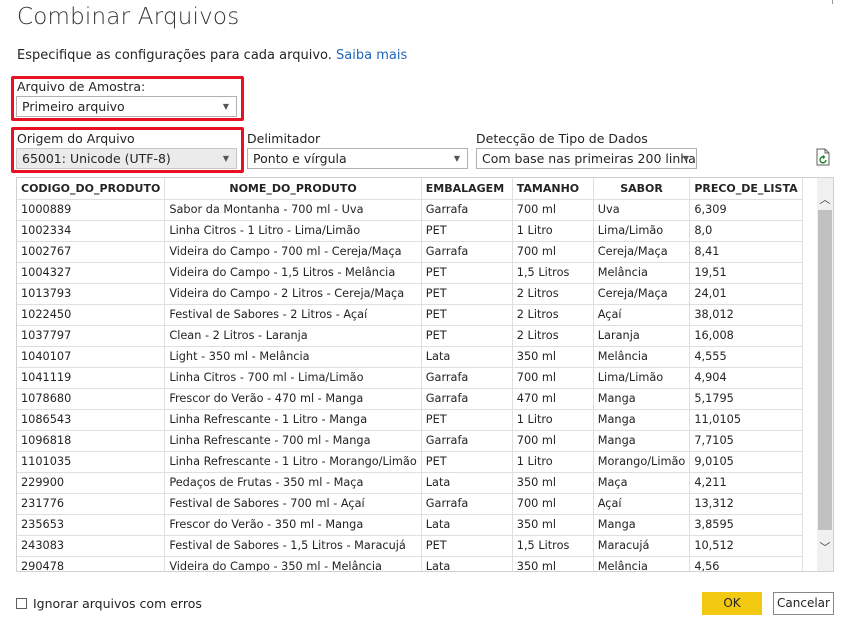 This screenshot has height=634, width=841. What do you see at coordinates (91, 357) in the screenshot?
I see `table-cell: 1040107` at bounding box center [91, 357].